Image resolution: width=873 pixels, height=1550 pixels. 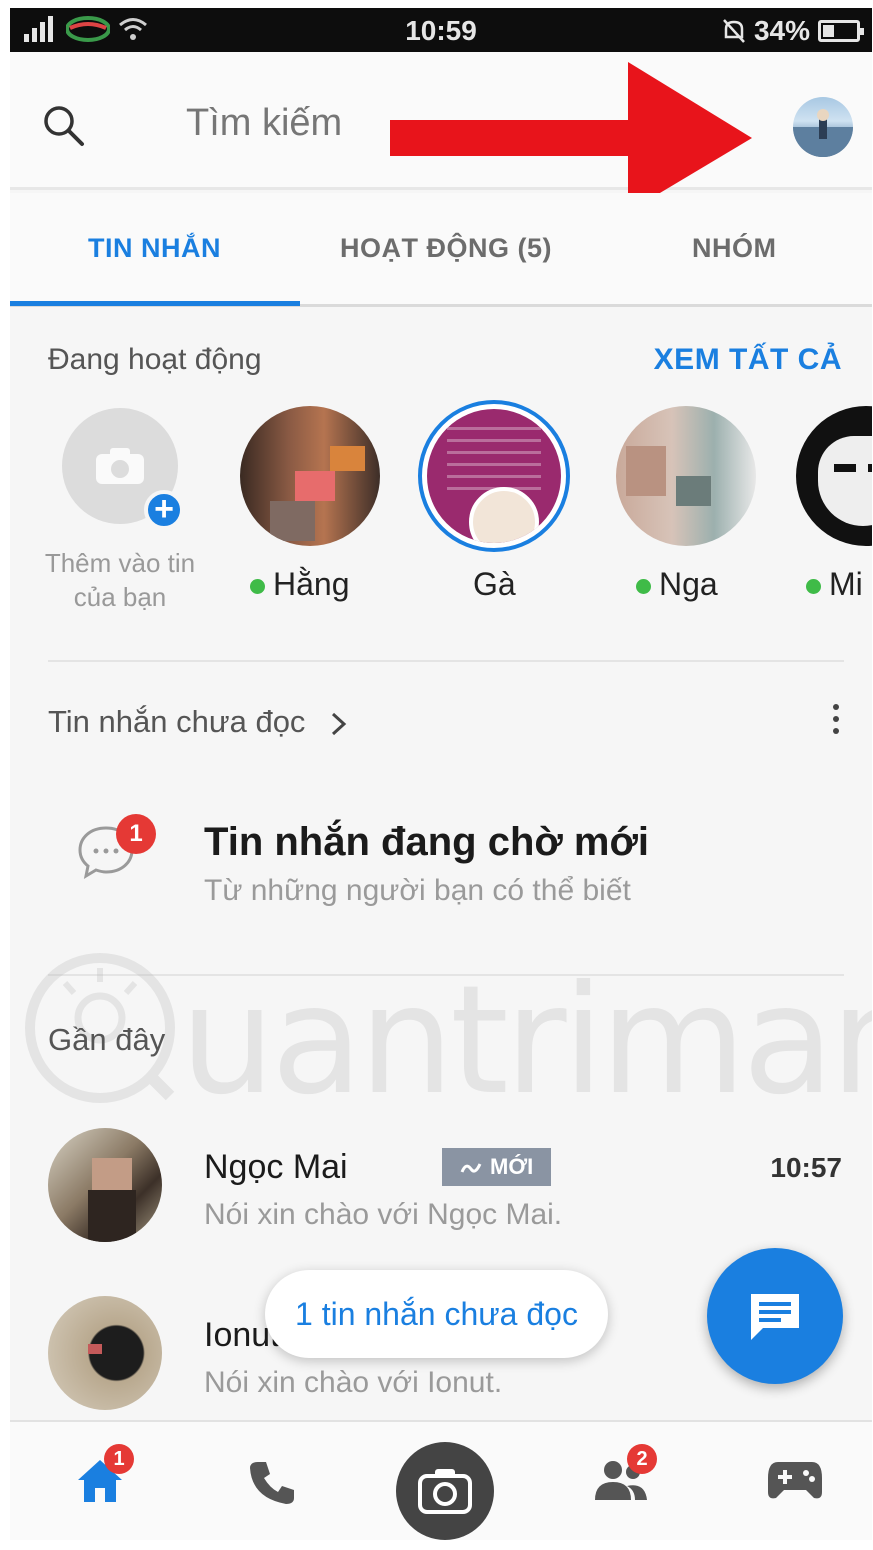 I want to click on search-input: Tìm kiếm, so click(x=264, y=123).